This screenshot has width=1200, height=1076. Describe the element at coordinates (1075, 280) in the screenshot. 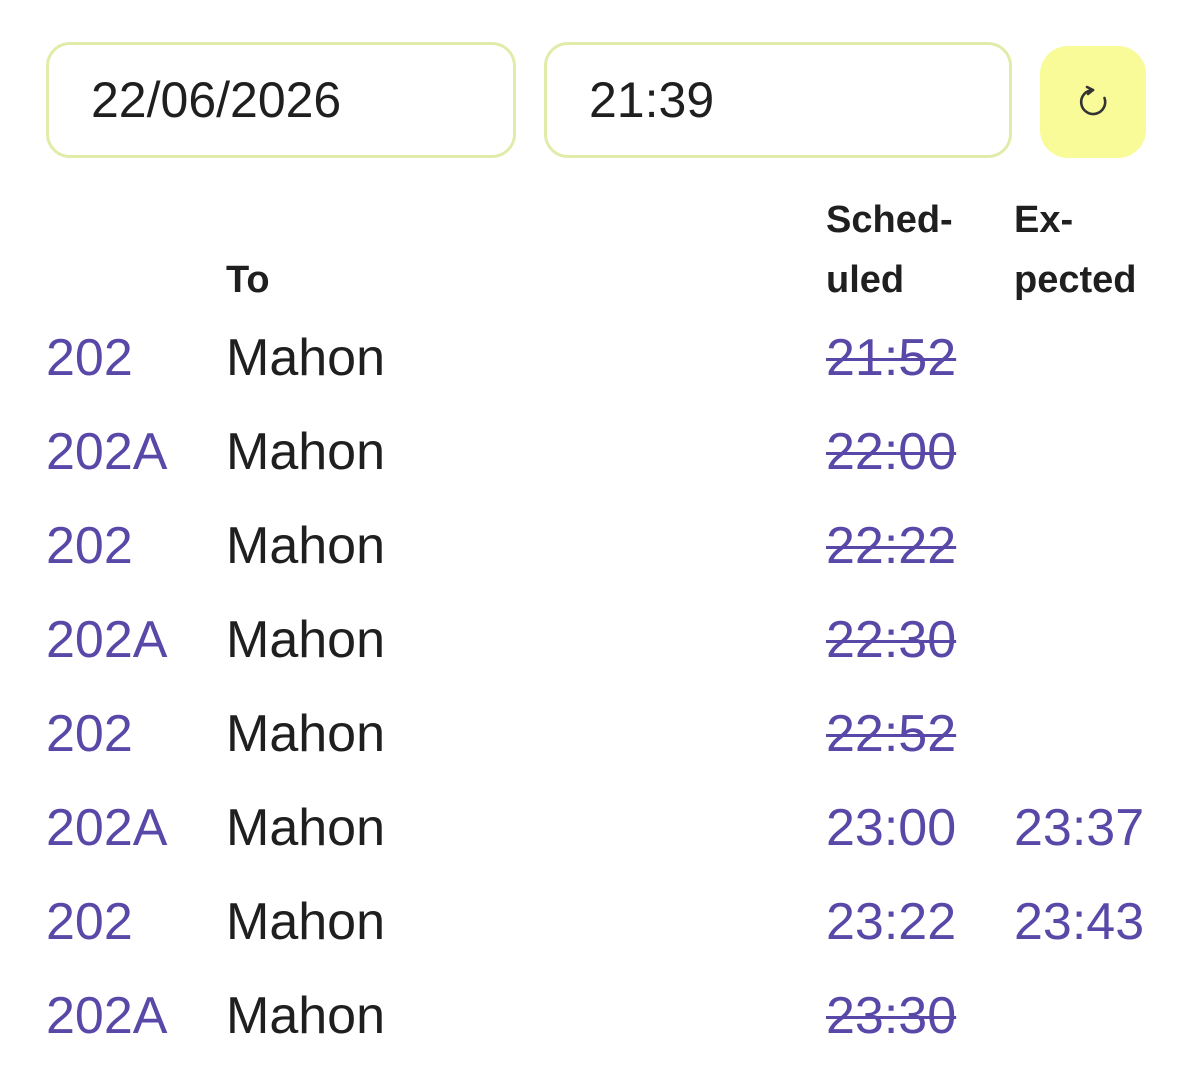

I see `column-header-expected-line2: pected` at that location.